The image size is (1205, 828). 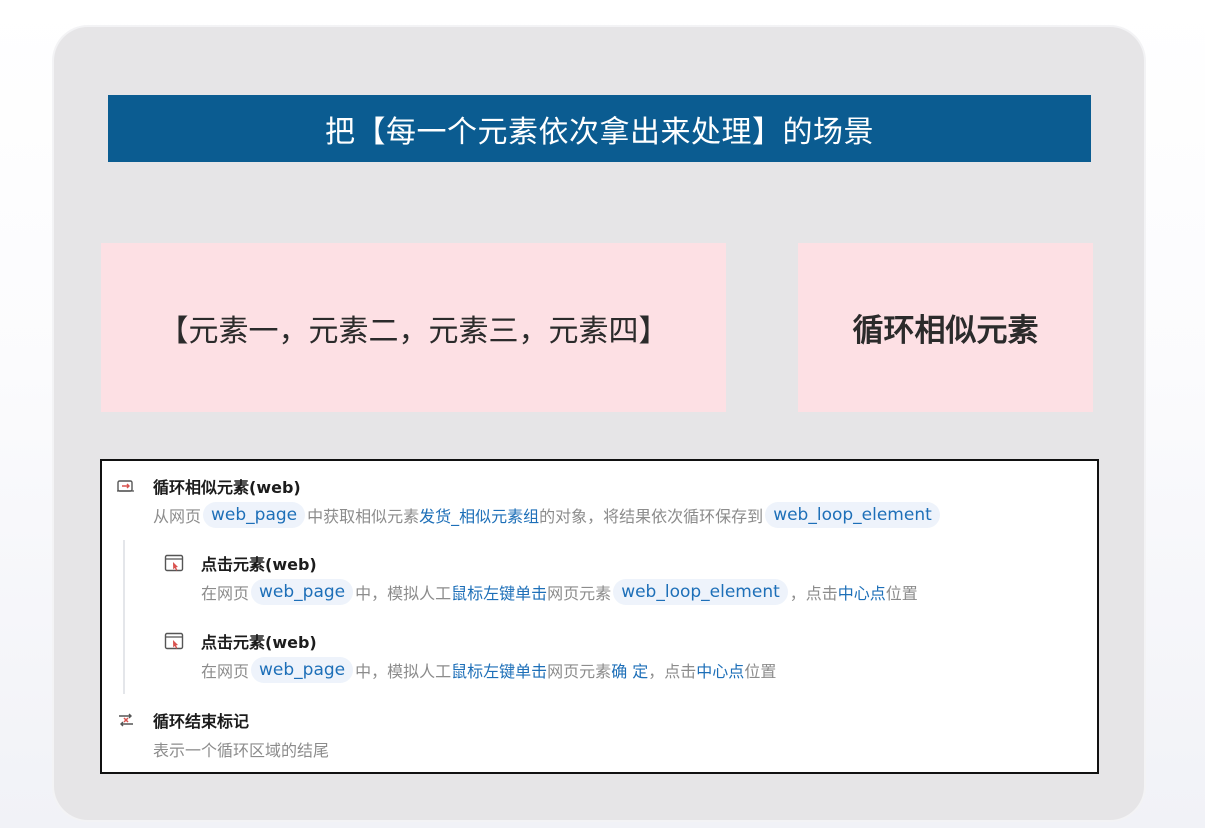 I want to click on step-title-row: 循环结束标记, so click(x=222, y=720).